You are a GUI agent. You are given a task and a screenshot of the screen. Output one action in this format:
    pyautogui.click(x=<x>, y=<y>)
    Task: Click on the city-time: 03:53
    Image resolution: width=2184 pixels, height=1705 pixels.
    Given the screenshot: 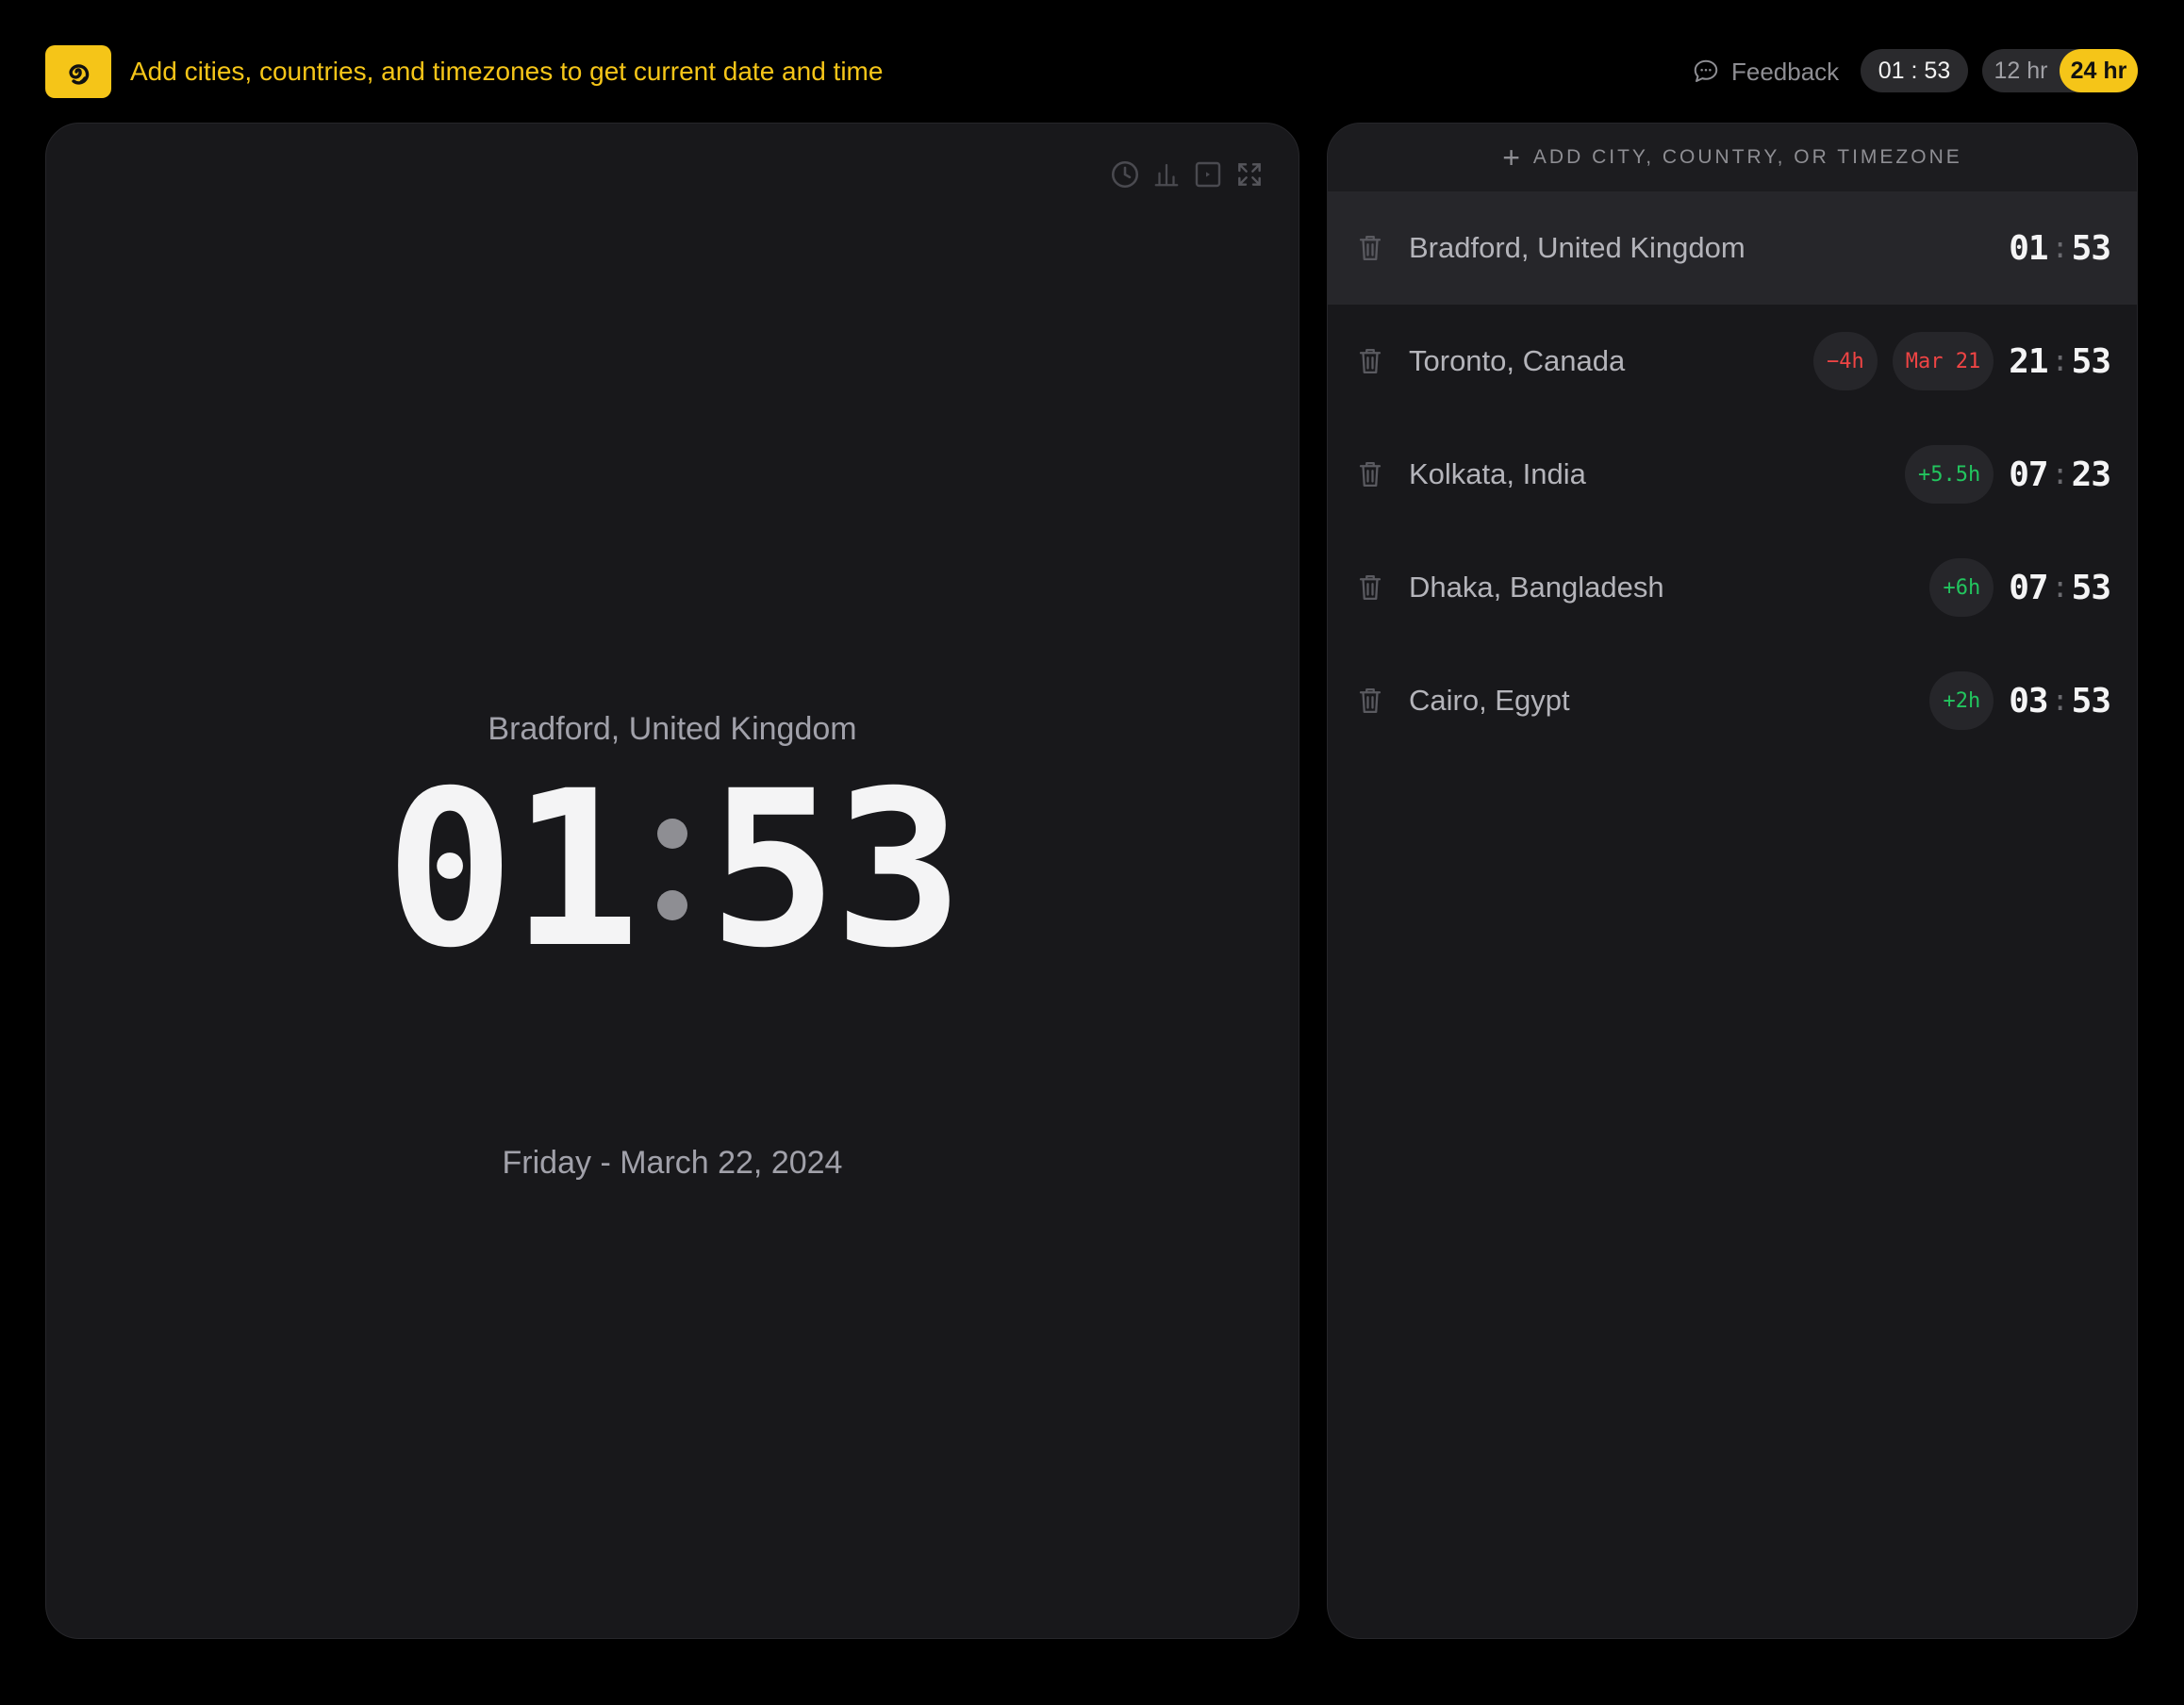 What is the action you would take?
    pyautogui.click(x=2060, y=700)
    